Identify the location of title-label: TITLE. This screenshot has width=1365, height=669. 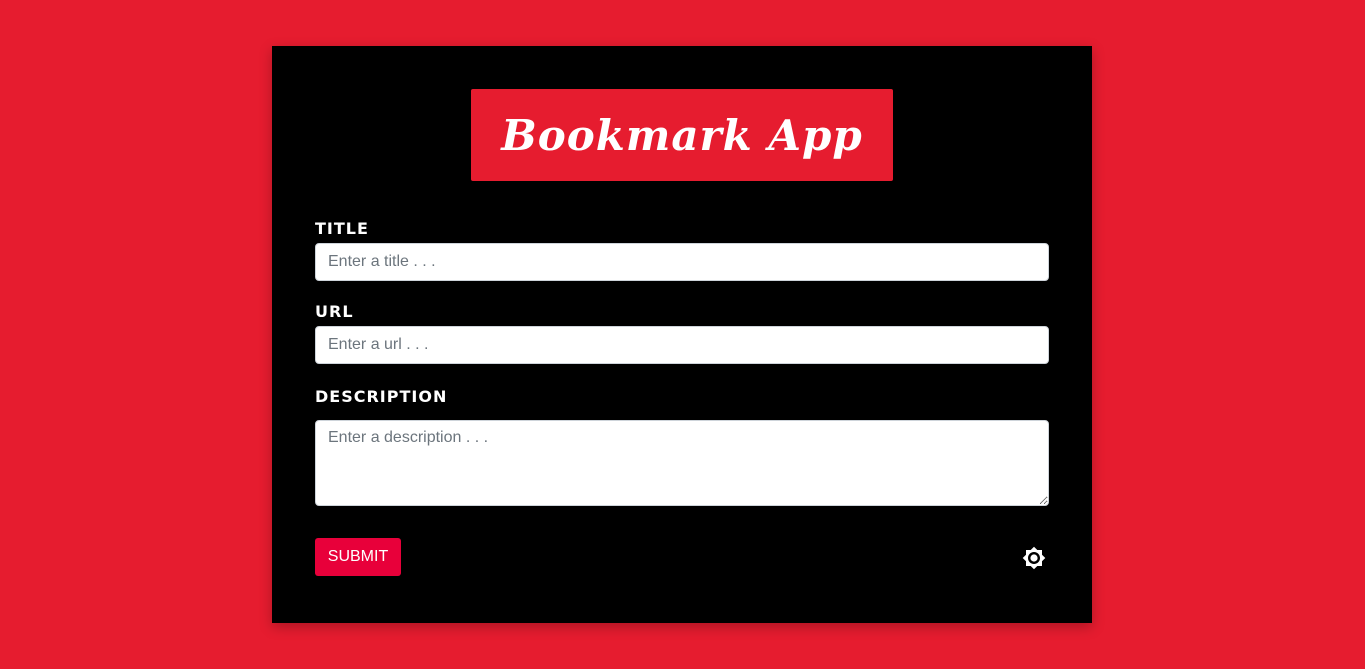
(342, 228).